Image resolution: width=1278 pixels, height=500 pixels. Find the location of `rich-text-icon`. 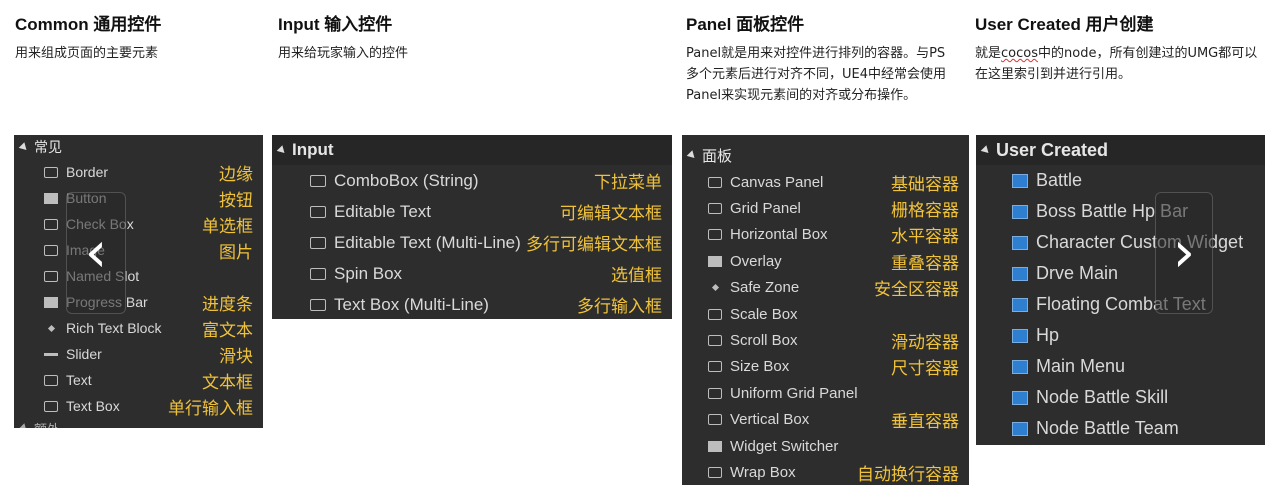

rich-text-icon is located at coordinates (51, 328).